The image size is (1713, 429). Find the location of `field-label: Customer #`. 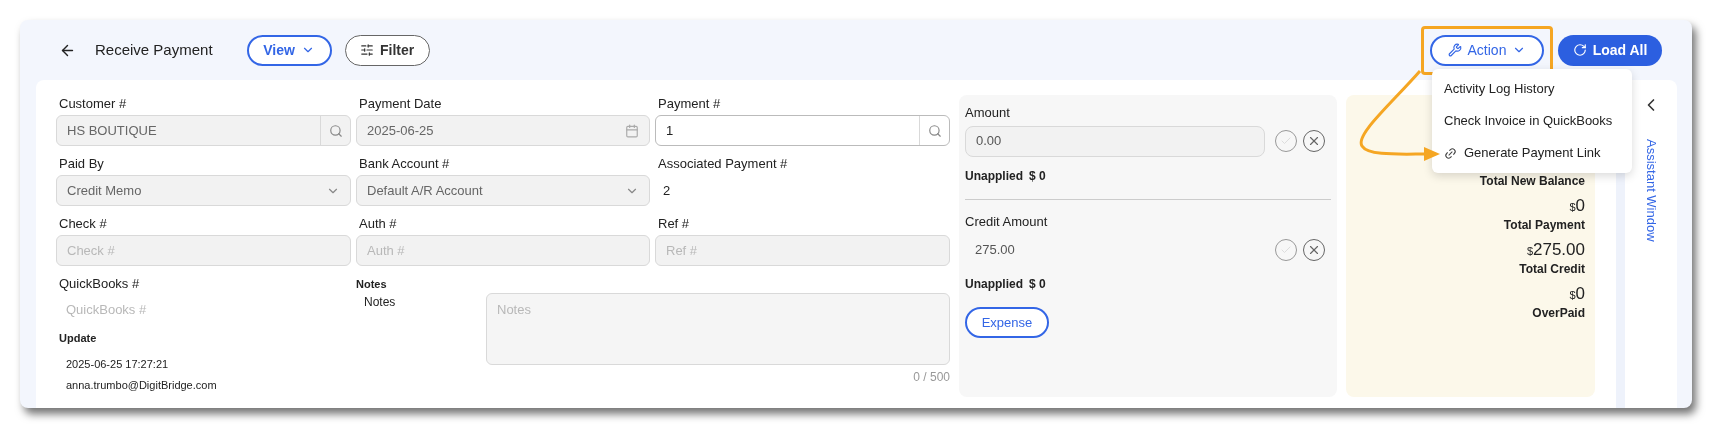

field-label: Customer # is located at coordinates (93, 104).